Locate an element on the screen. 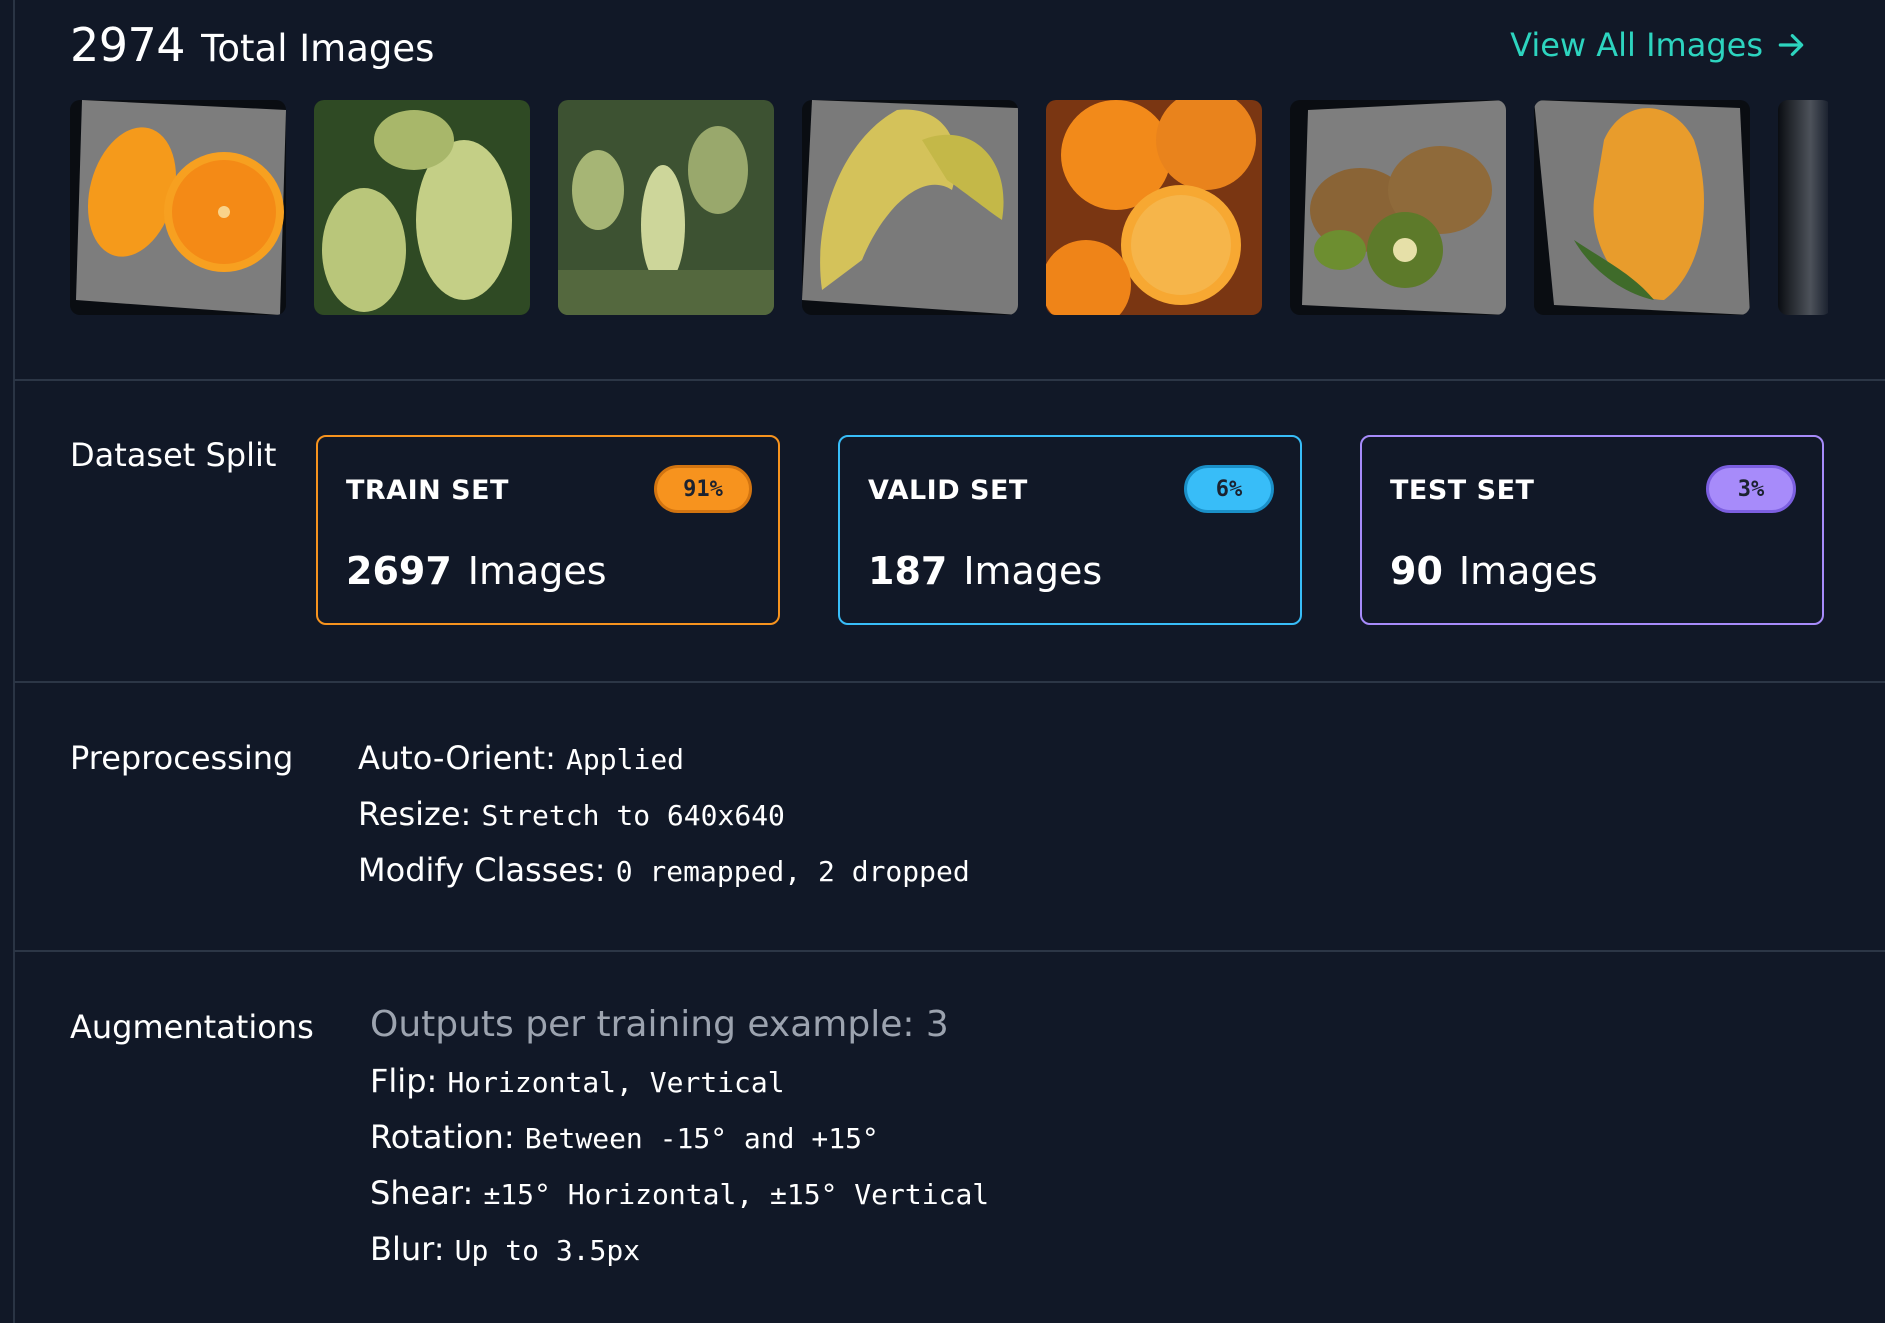  total-images-count: 2974 is located at coordinates (128, 45).